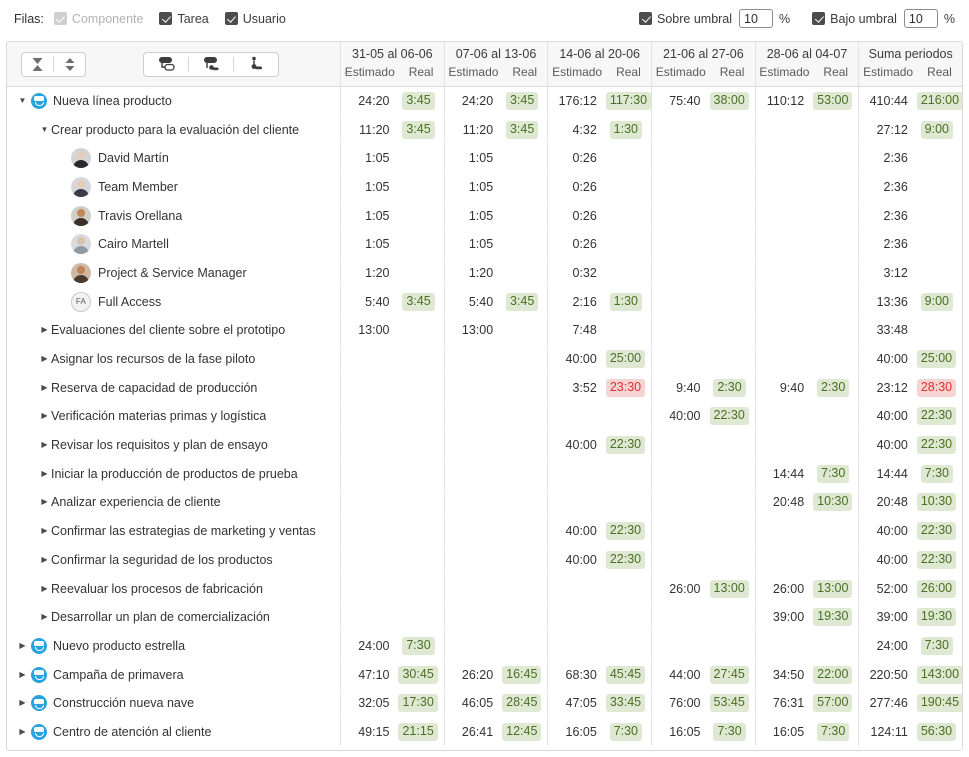 The height and width of the screenshot is (757, 969). What do you see at coordinates (184, 19) in the screenshot?
I see `checkbox-tarea: Tarea` at bounding box center [184, 19].